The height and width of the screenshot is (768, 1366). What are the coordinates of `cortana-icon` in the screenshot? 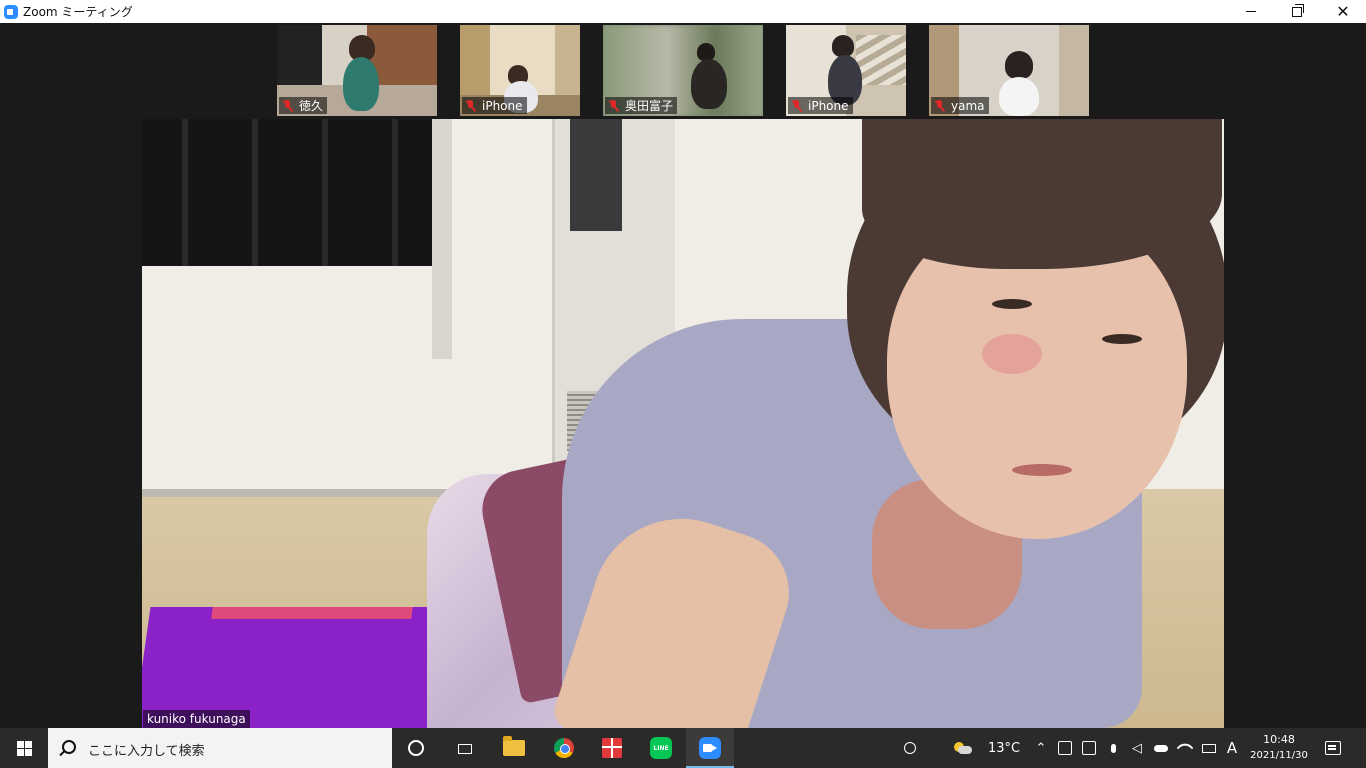 It's located at (416, 748).